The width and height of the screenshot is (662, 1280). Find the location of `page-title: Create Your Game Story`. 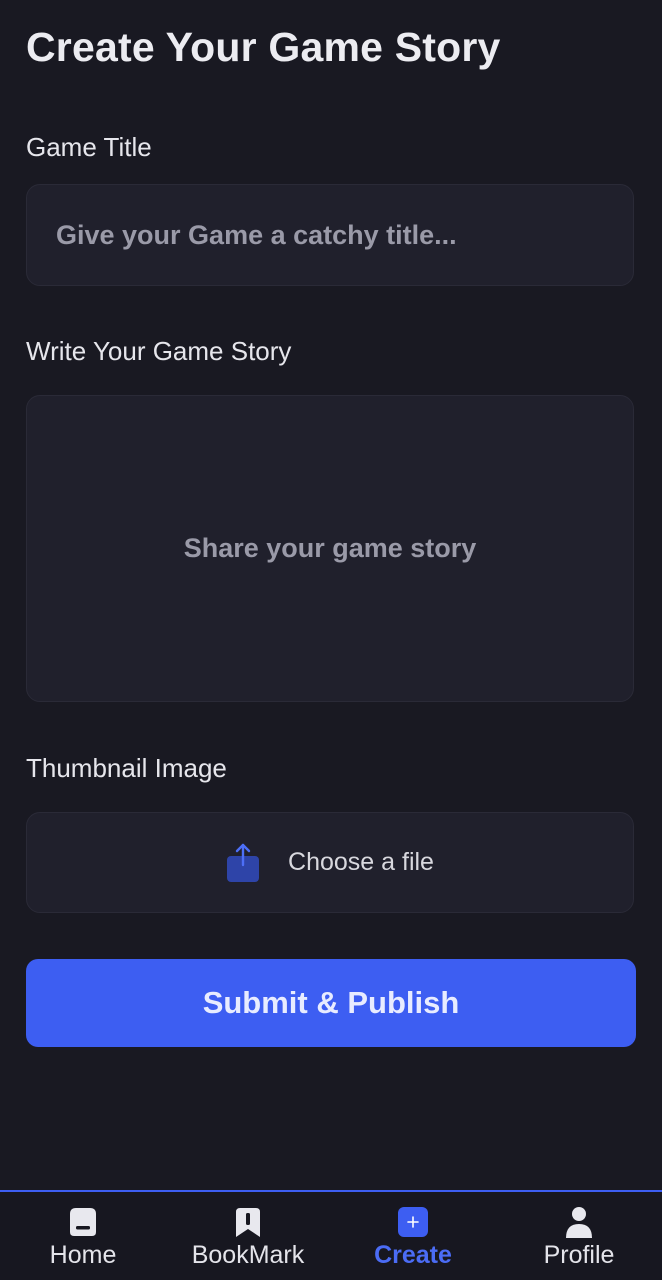

page-title: Create Your Game Story is located at coordinates (263, 47).